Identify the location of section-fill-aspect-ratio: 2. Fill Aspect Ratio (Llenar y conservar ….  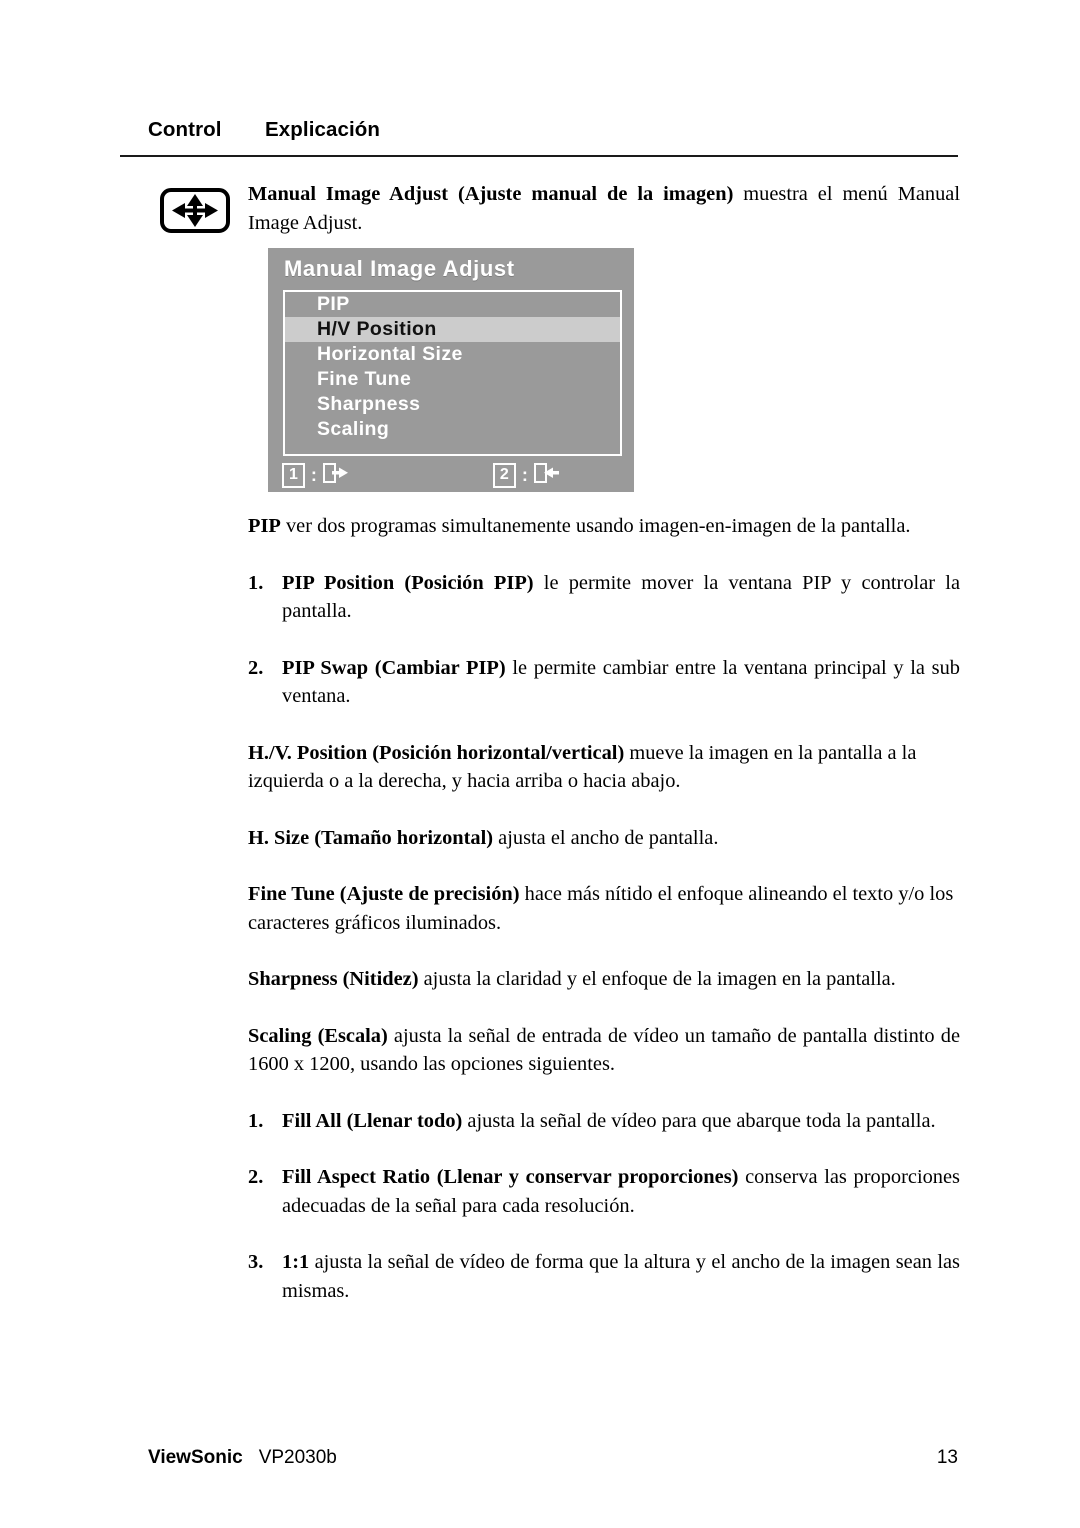
(604, 1191).